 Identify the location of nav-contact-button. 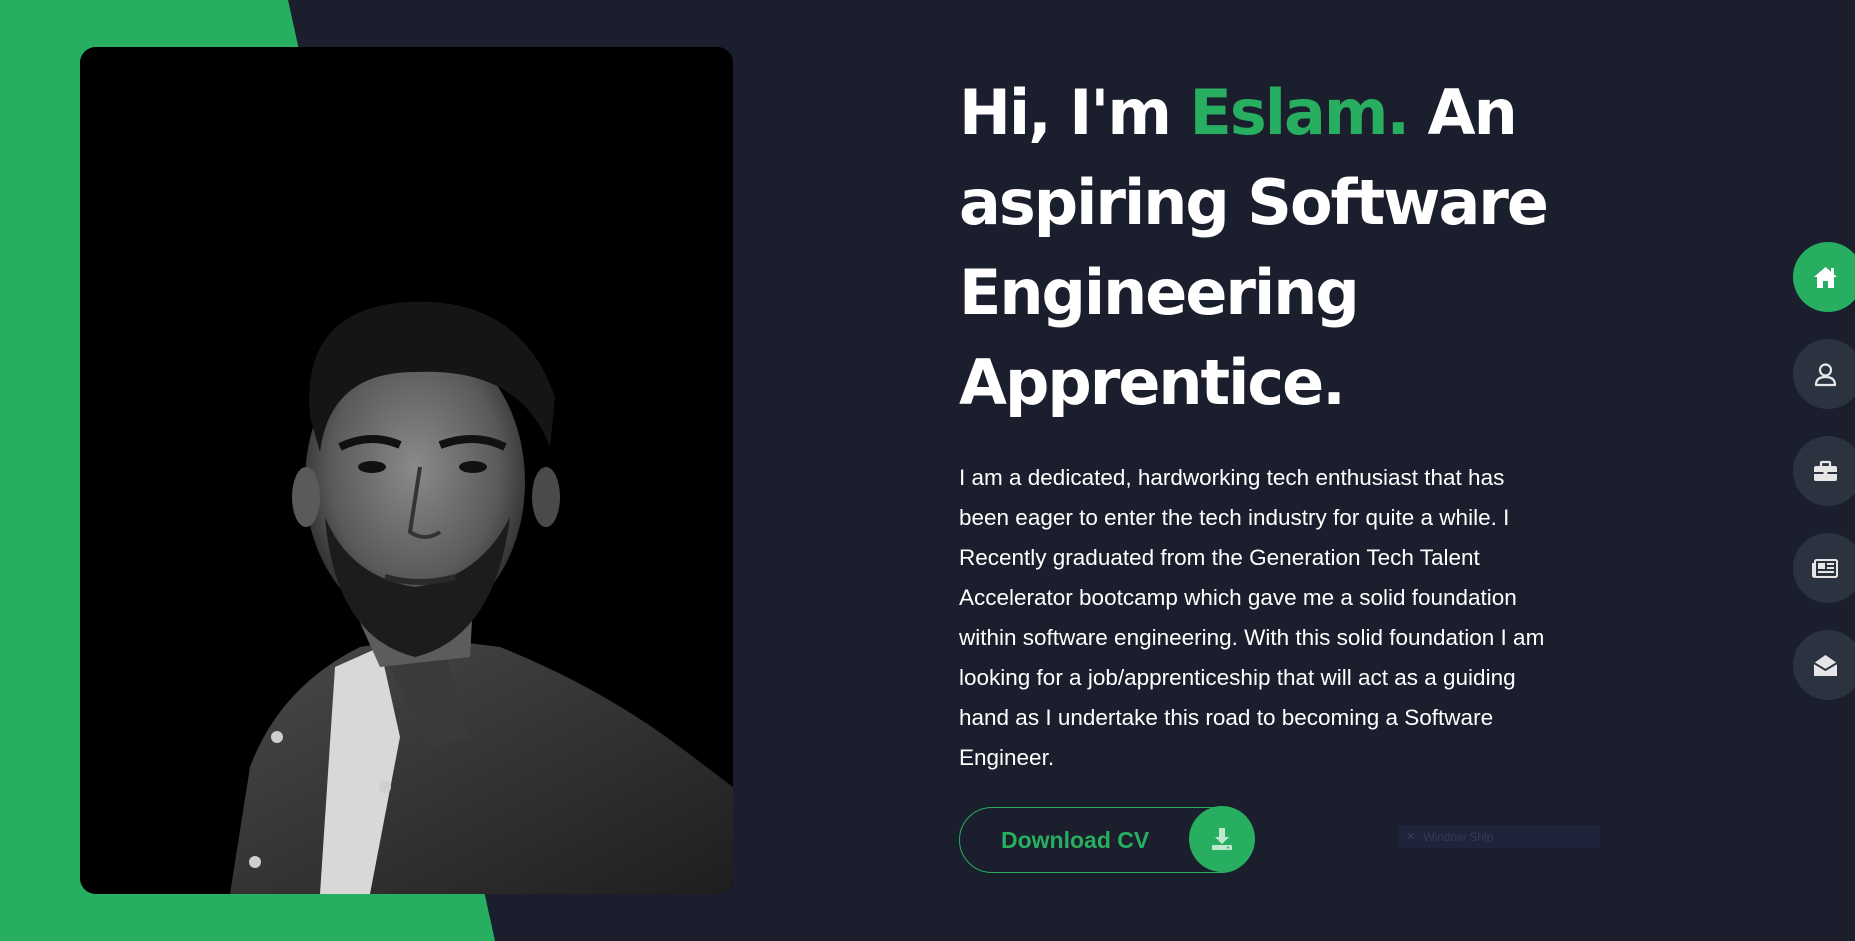
(1824, 665).